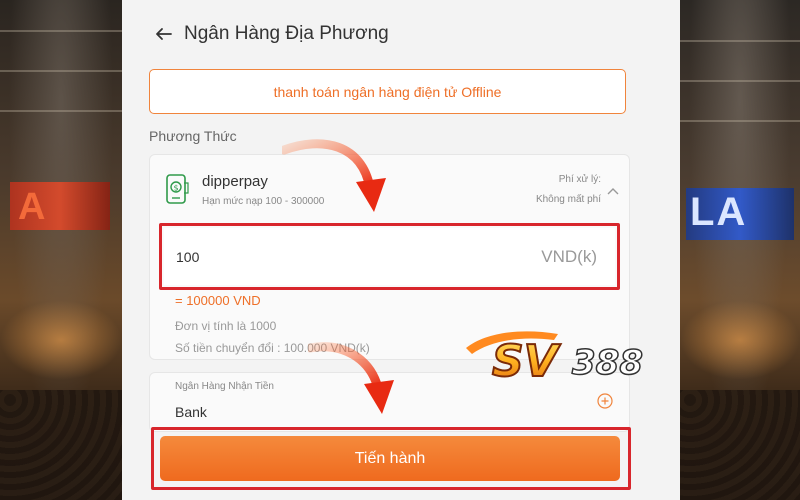 The width and height of the screenshot is (800, 500). What do you see at coordinates (235, 181) in the screenshot?
I see `payment-method-name: dipperpay` at bounding box center [235, 181].